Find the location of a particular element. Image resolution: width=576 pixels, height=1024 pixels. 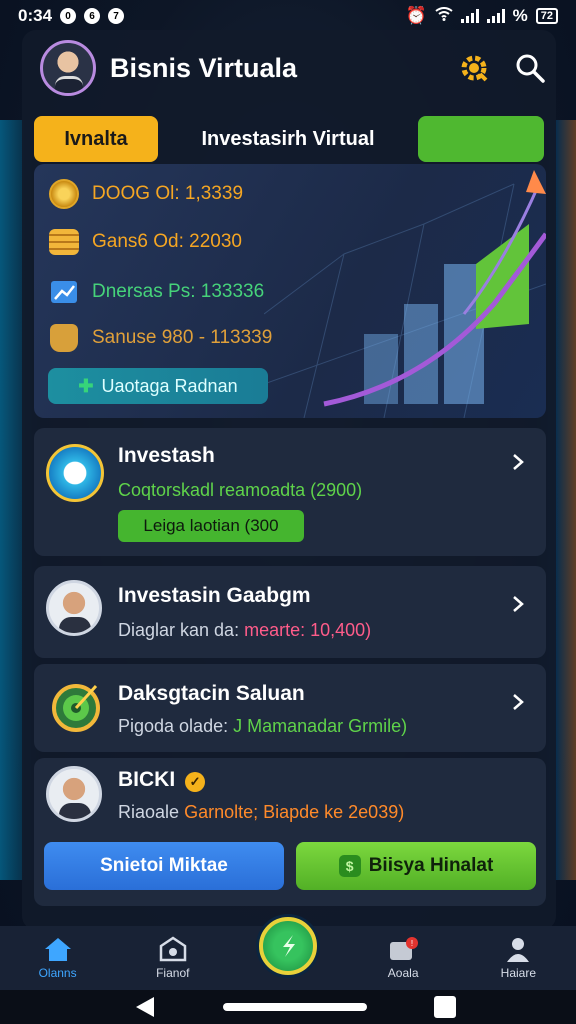

stat-row: DOOG Ol: 1,3339 is located at coordinates (145, 194).